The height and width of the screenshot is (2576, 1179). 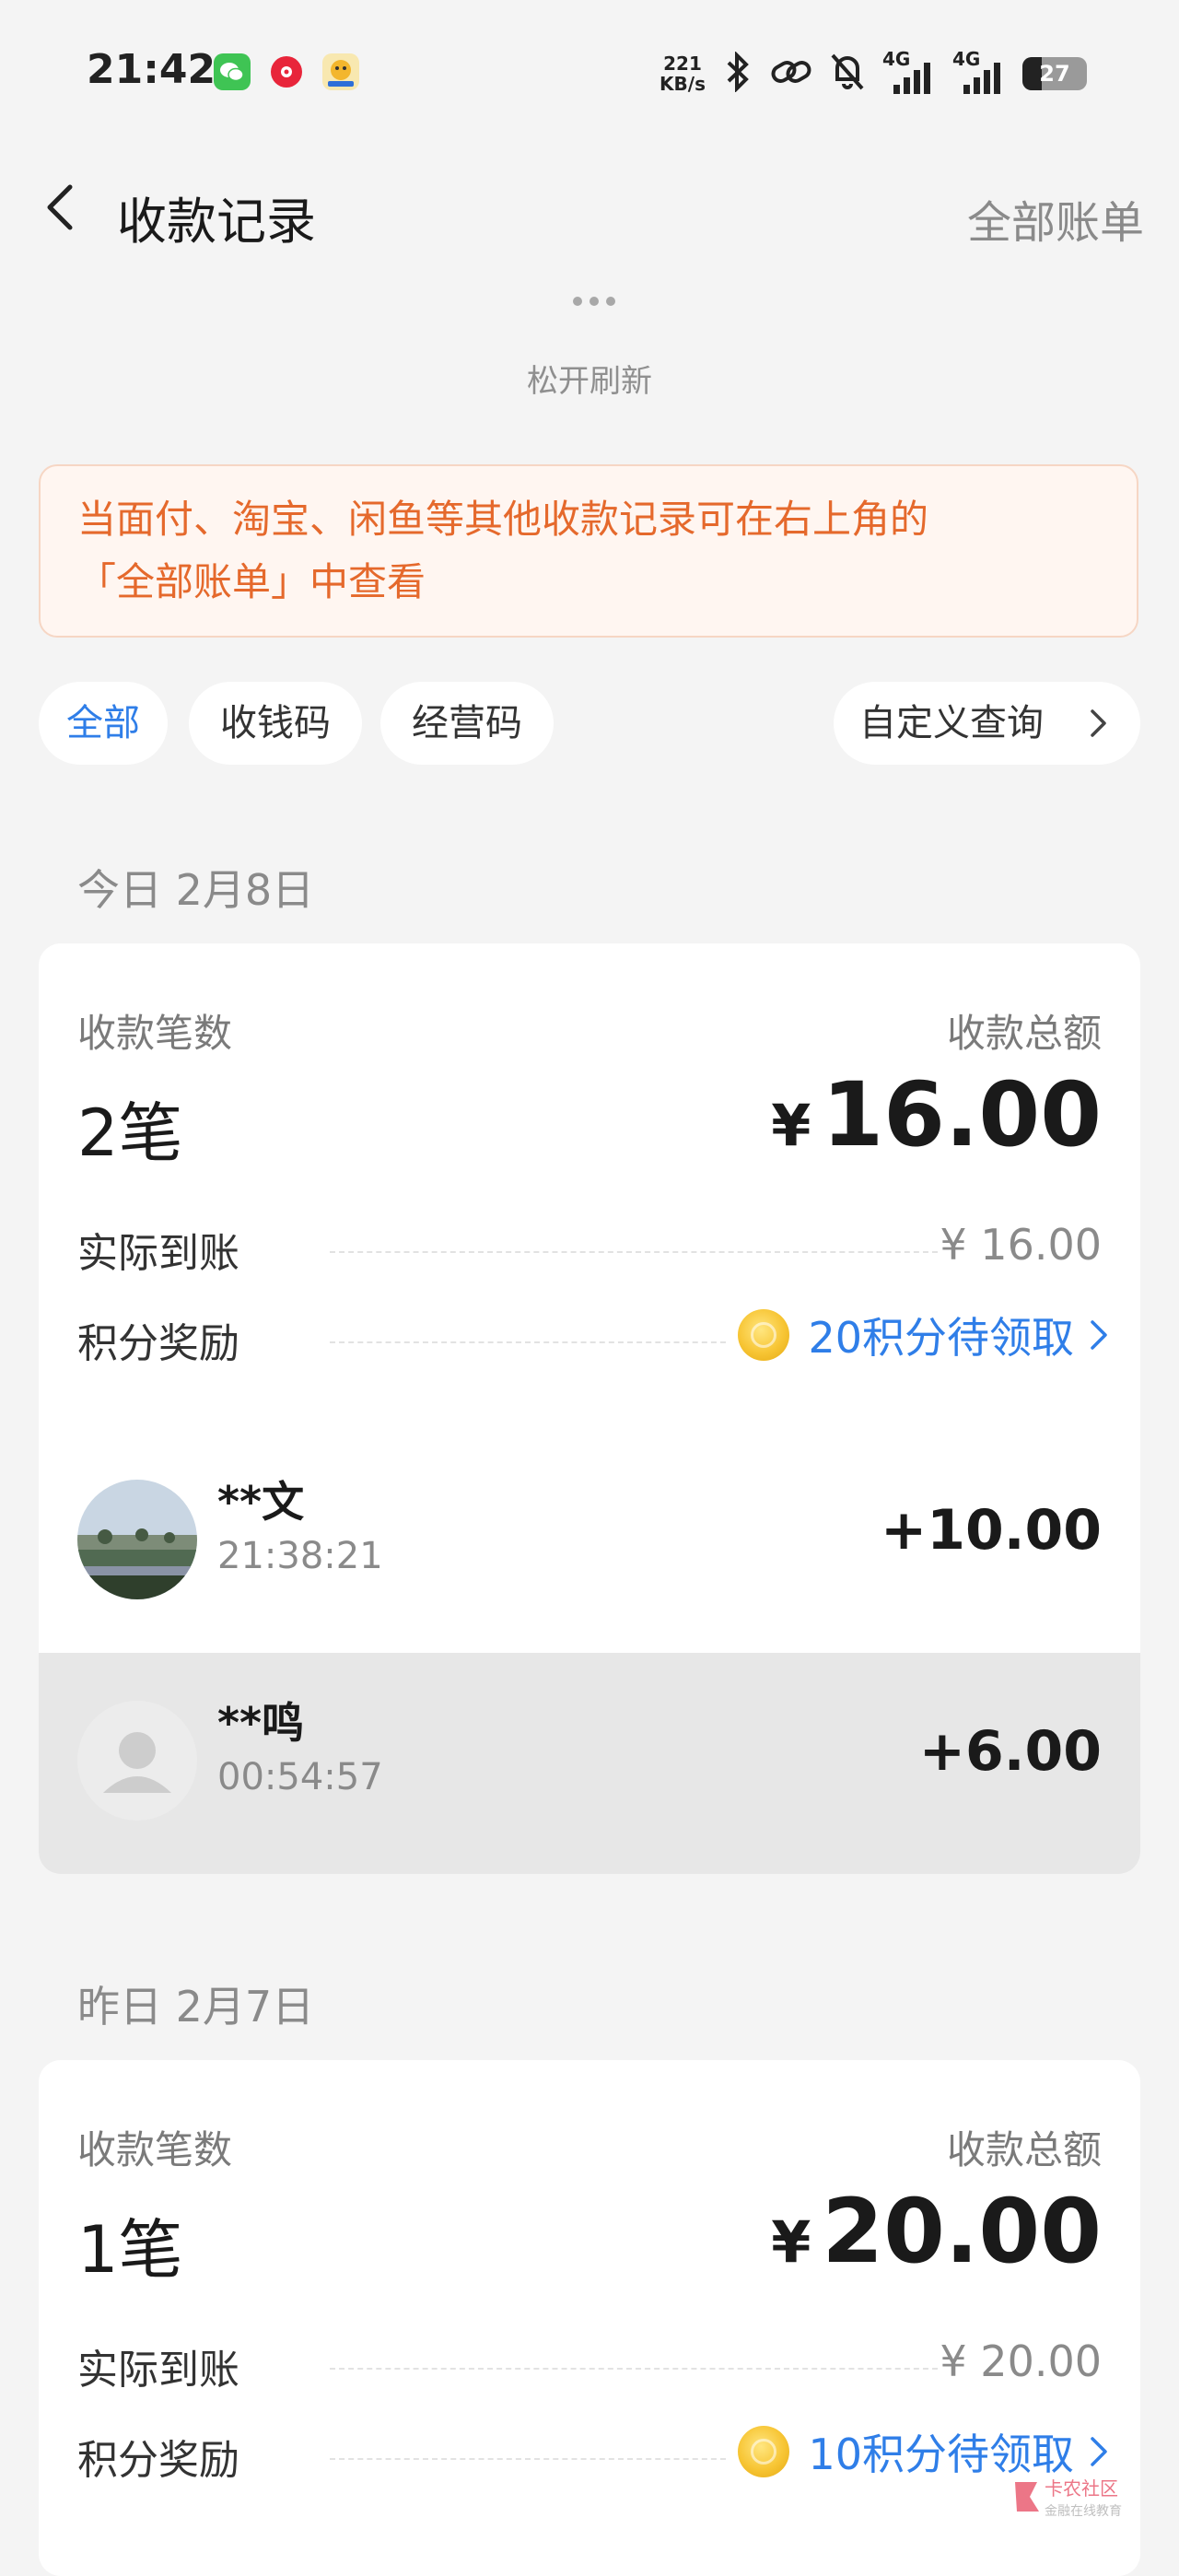 I want to click on payer-name: **文, so click(x=261, y=1502).